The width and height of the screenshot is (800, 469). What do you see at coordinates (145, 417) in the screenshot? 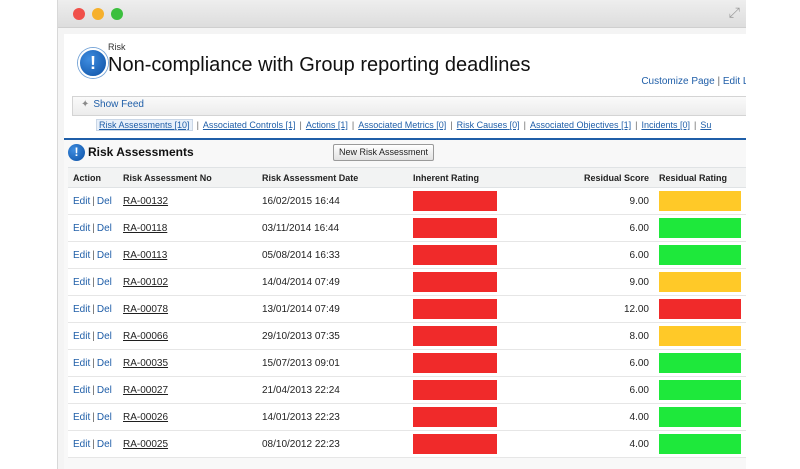
I see `risk-assessment-link: RA-00026` at bounding box center [145, 417].